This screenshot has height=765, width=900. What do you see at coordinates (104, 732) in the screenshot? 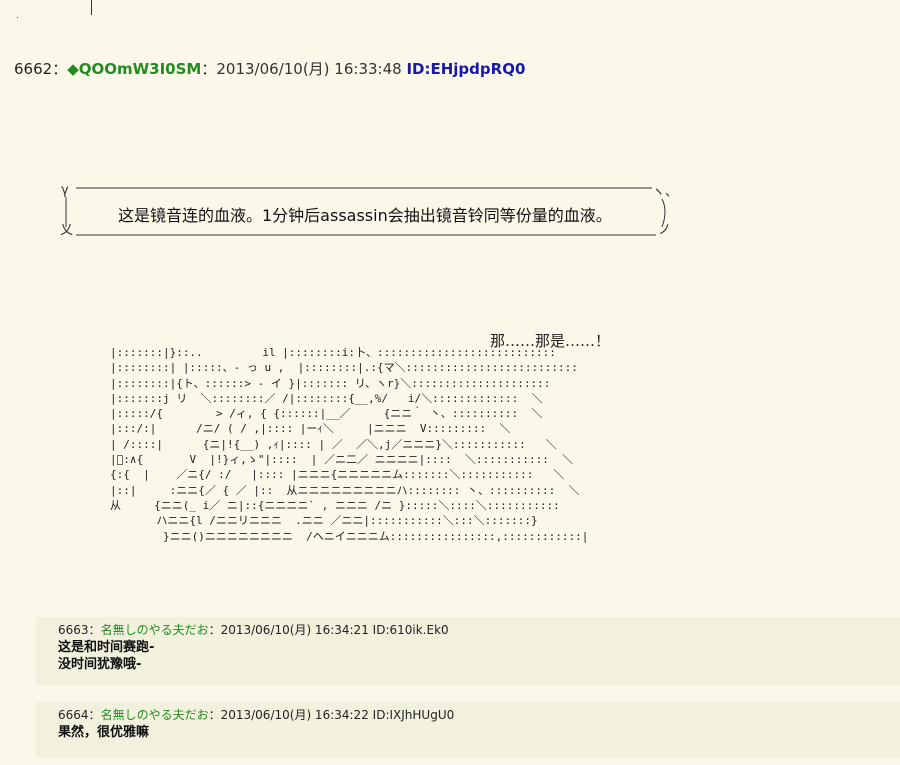
I see `reply-body: 果然，很优雅嘛` at bounding box center [104, 732].